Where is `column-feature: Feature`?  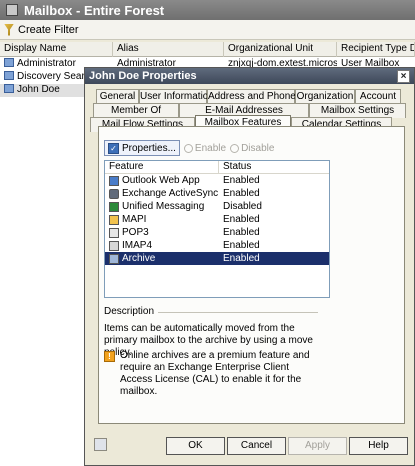 column-feature: Feature is located at coordinates (162, 167).